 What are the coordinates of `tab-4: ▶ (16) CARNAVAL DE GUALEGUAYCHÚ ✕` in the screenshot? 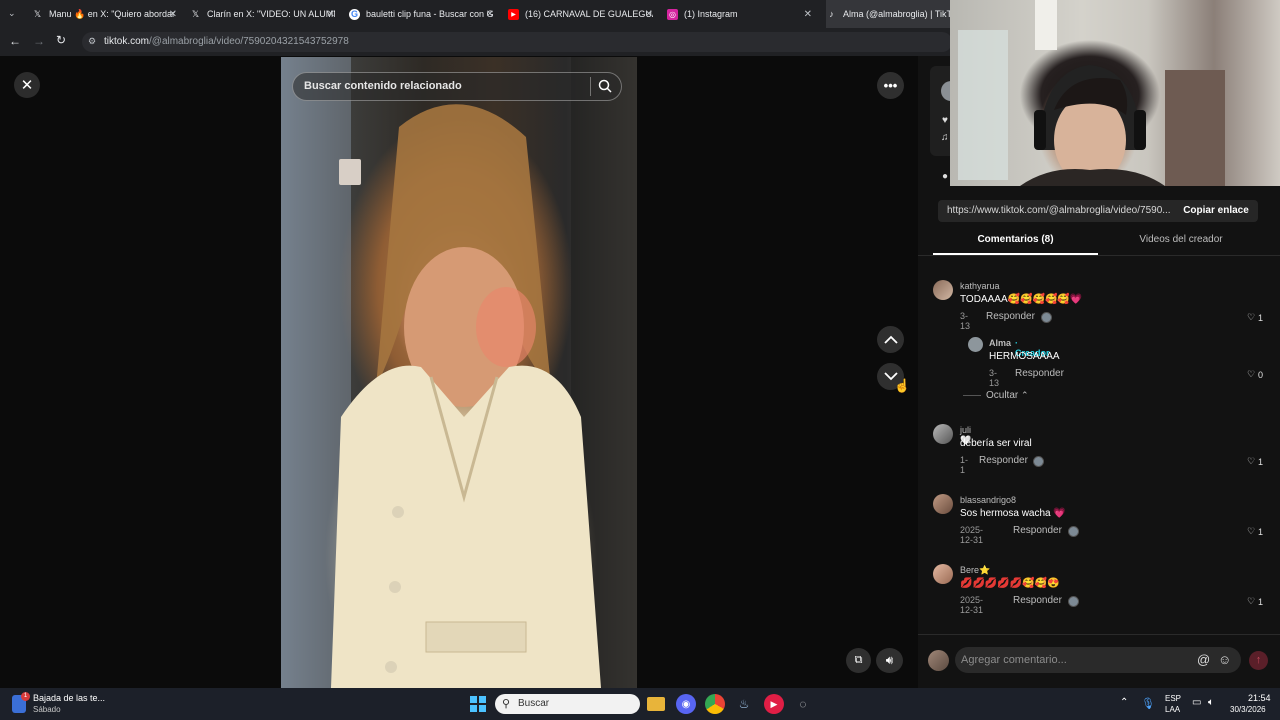 It's located at (580, 14).